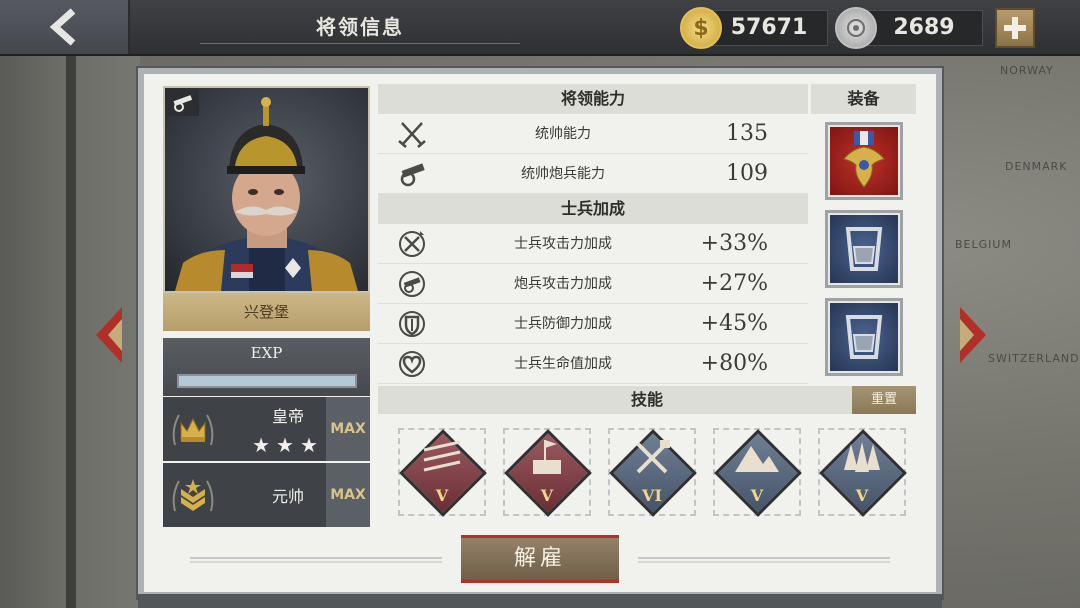 The height and width of the screenshot is (608, 1080). I want to click on crown-icon, so click(193, 430).